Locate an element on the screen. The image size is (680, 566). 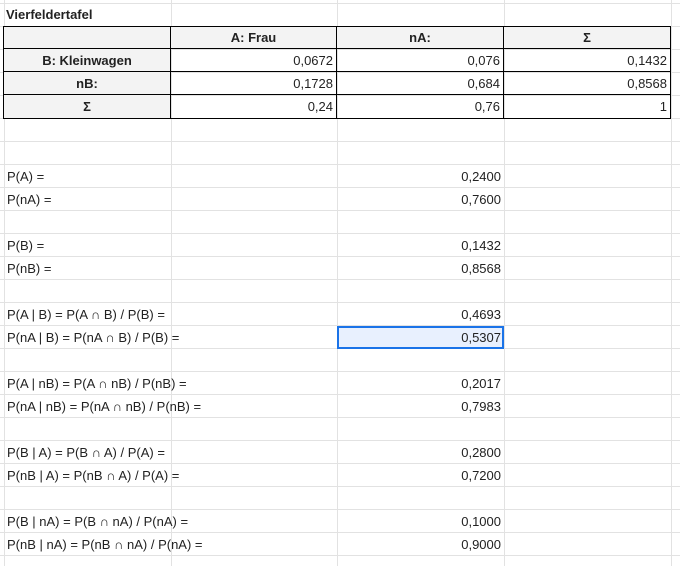
result-value-p-a-given-nb: 0,2017 is located at coordinates (420, 383).